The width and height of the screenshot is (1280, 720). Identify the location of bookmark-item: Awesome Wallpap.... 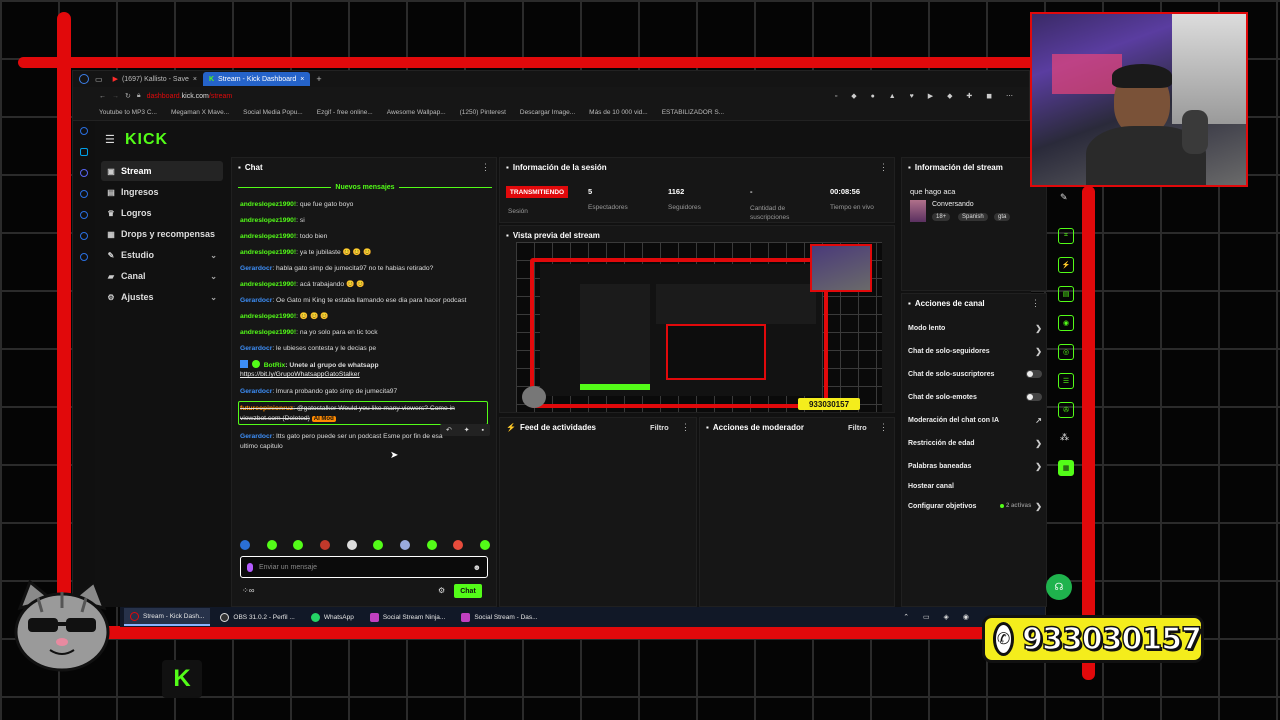
(416, 112).